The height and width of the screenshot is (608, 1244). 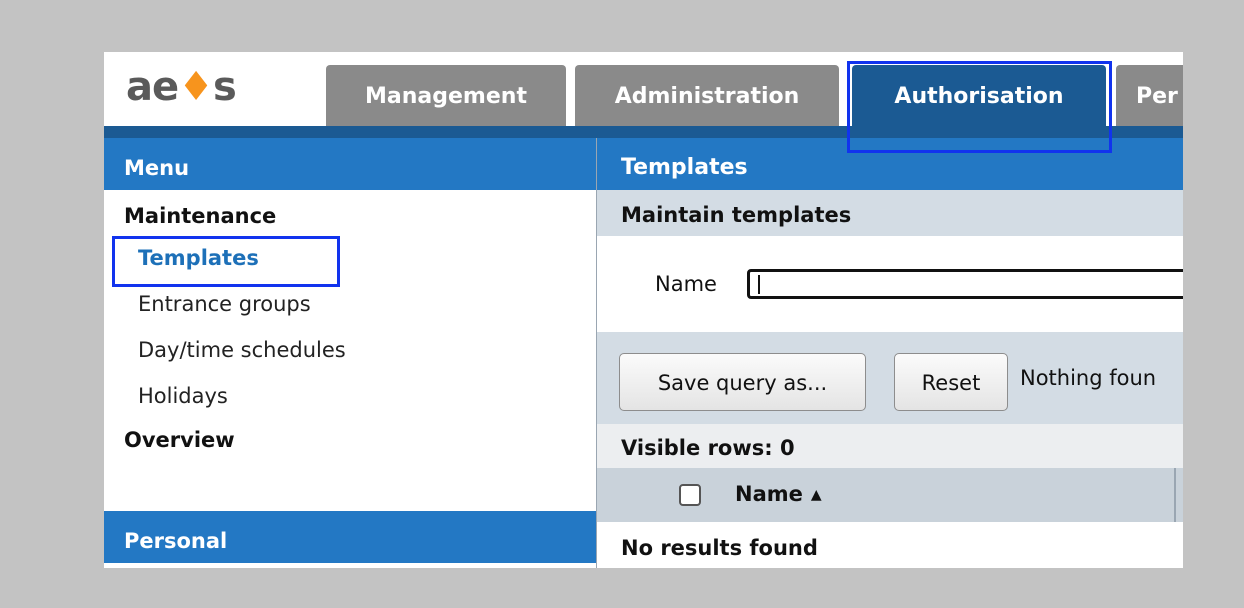 What do you see at coordinates (350, 537) in the screenshot?
I see `personal-section-title: Personal` at bounding box center [350, 537].